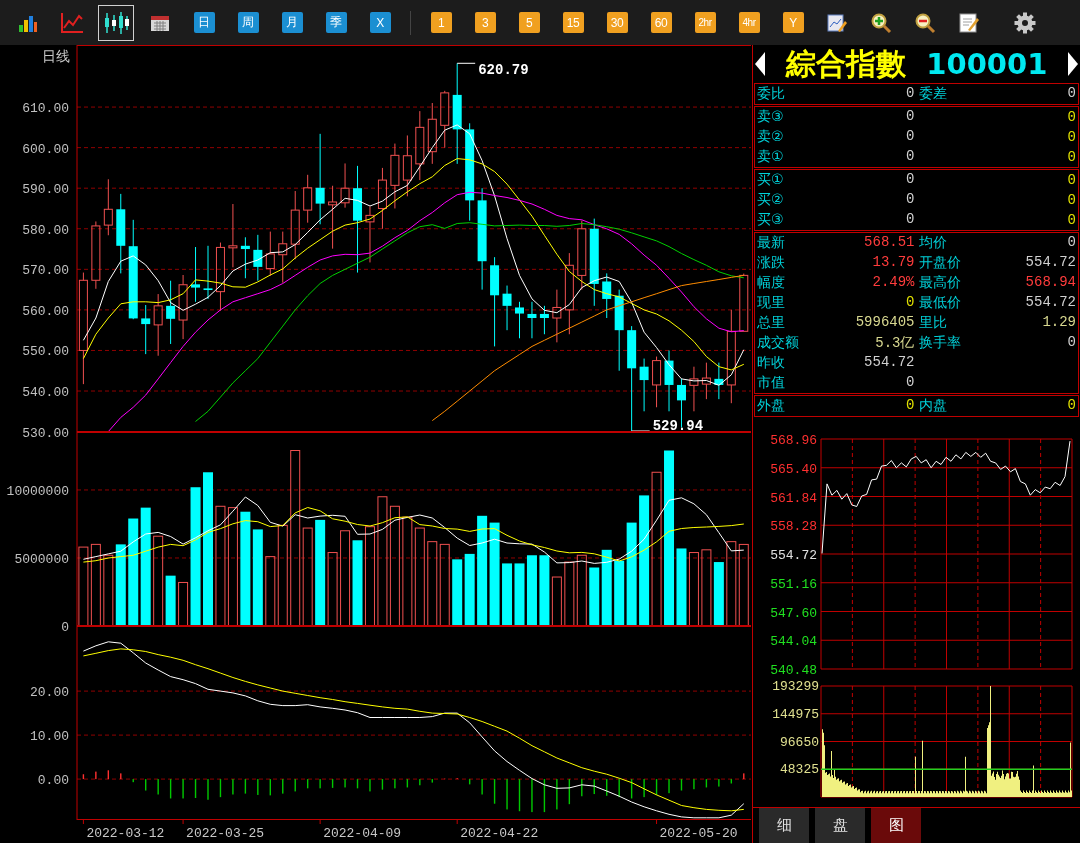 The image size is (1080, 843). I want to click on field-value: 5996405, so click(885, 323).